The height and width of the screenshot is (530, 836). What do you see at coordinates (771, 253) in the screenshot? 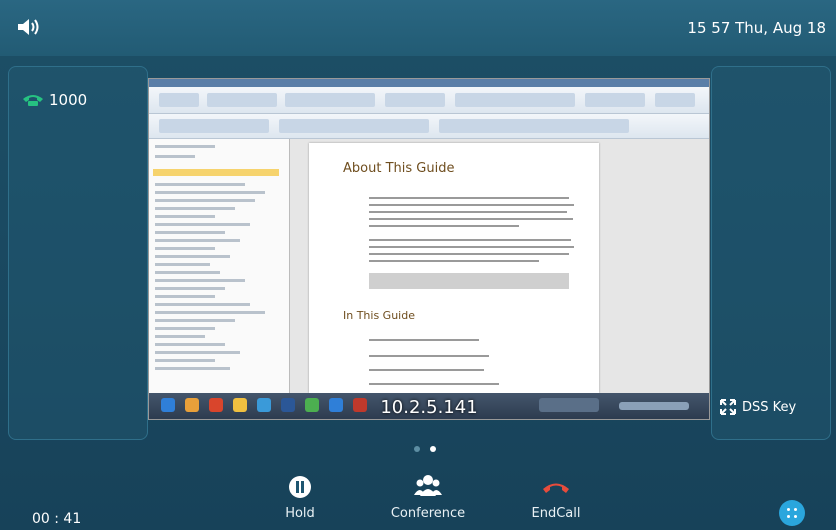
I see `right-panel` at bounding box center [771, 253].